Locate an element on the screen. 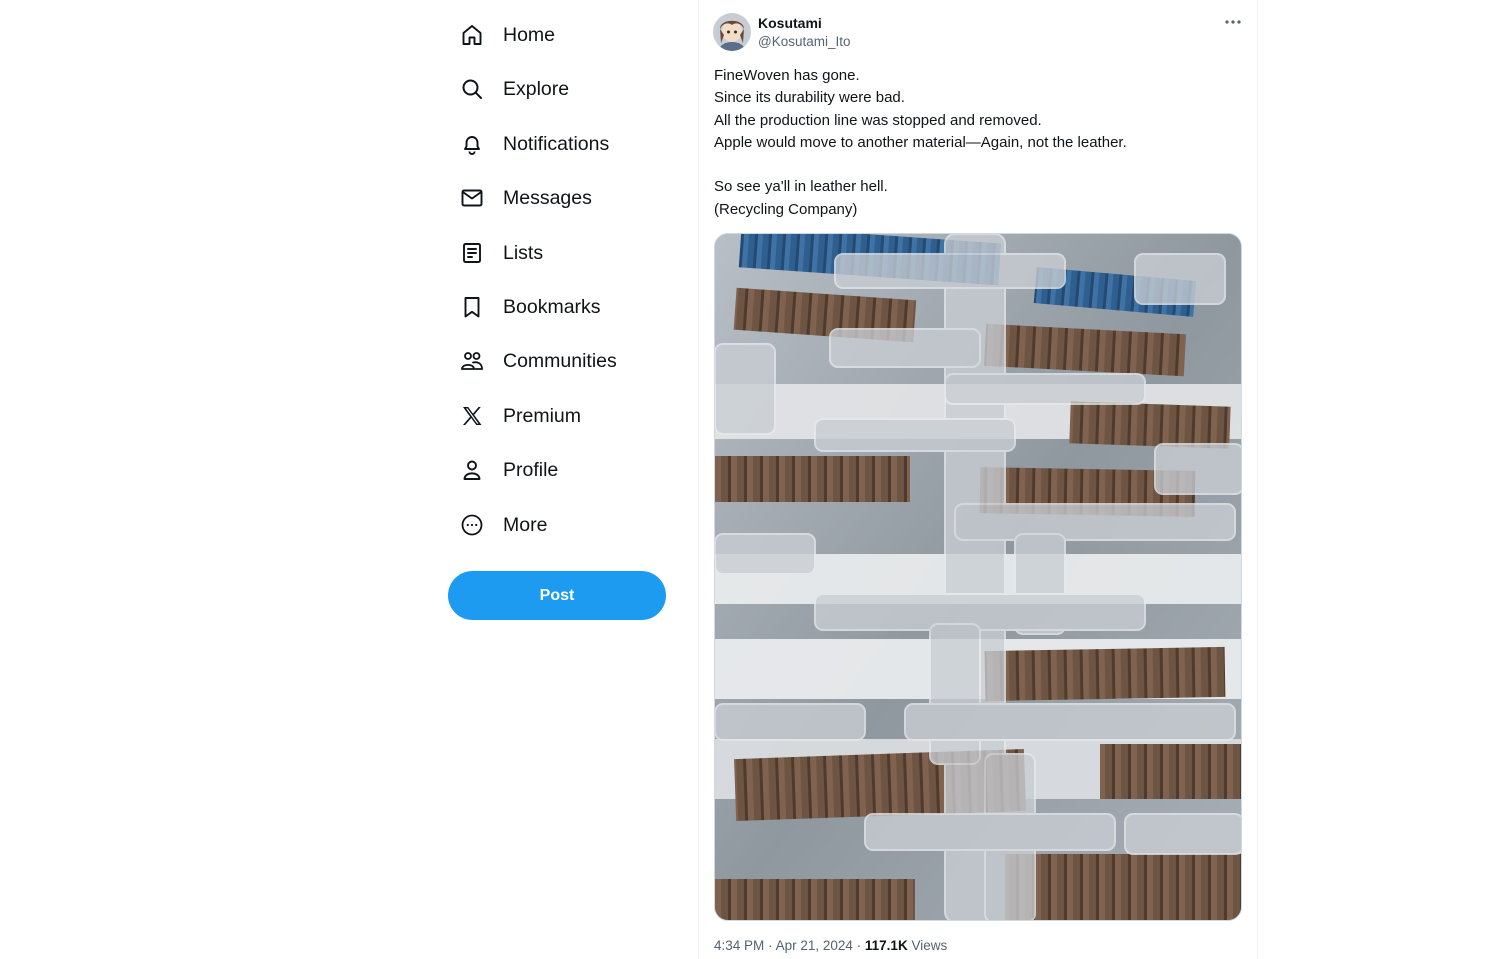  list-icon is located at coordinates (472, 253).